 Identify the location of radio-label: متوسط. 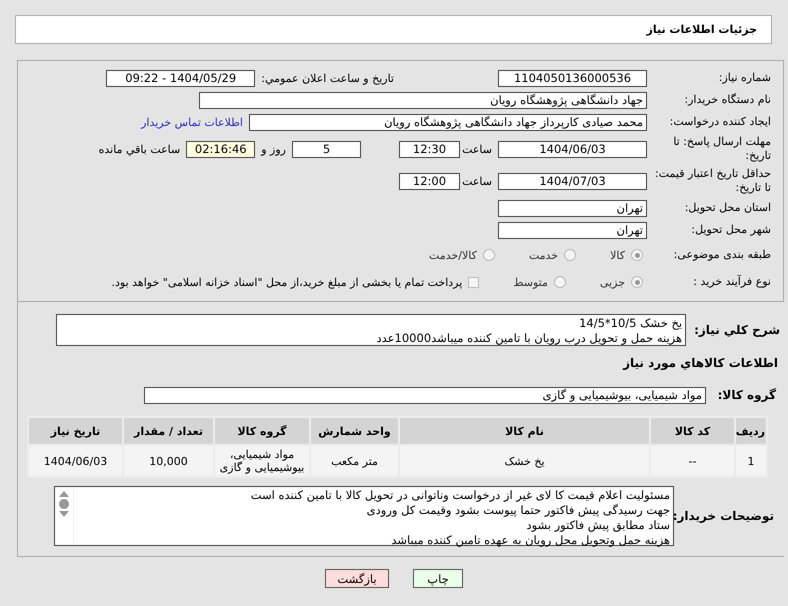
(530, 282).